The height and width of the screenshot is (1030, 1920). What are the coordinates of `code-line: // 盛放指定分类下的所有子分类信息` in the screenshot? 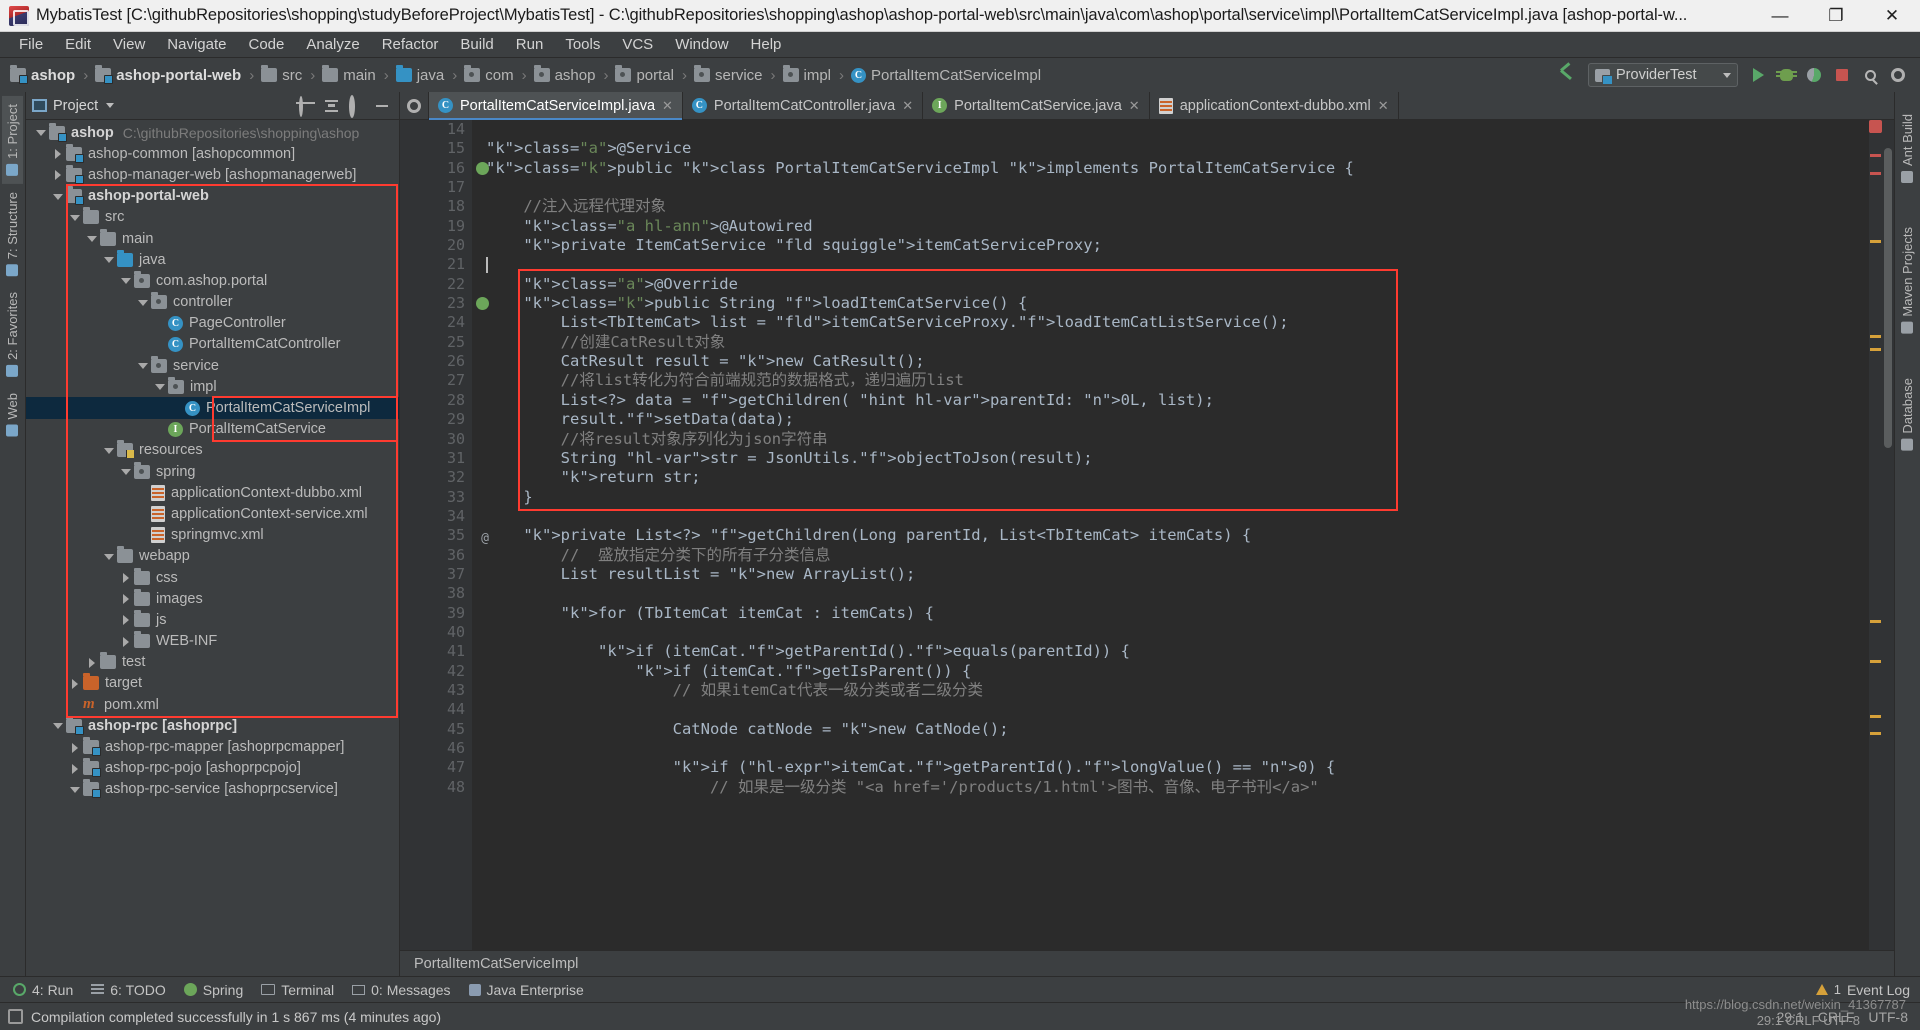 It's located at (1177, 555).